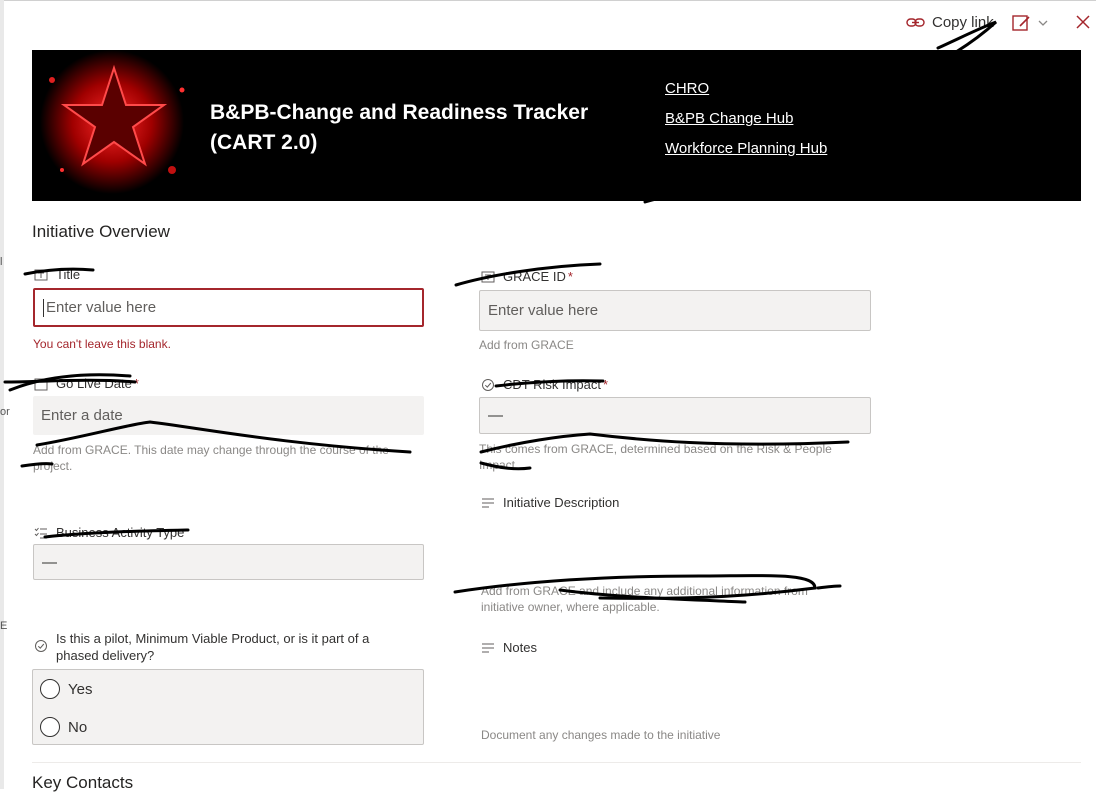  I want to click on grace-id-field-label: GRACE ID *, so click(527, 276).